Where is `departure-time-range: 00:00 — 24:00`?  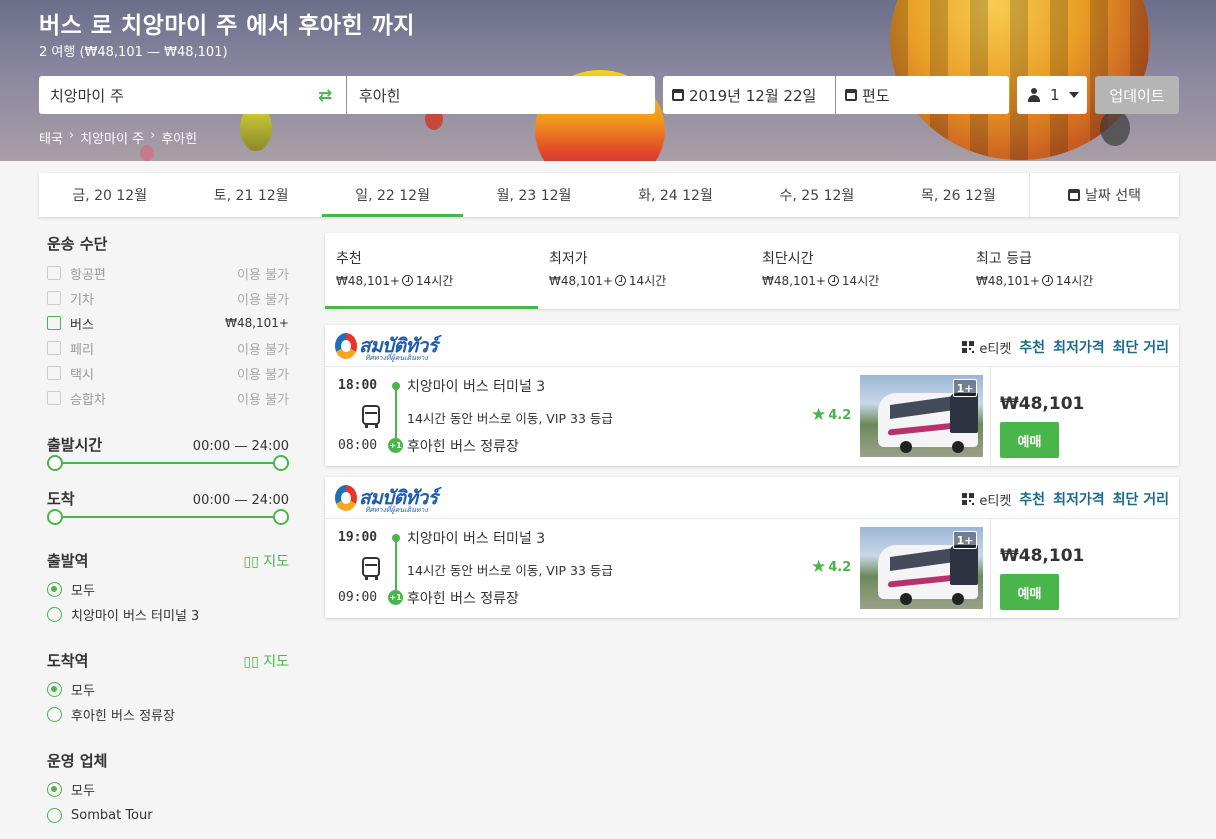
departure-time-range: 00:00 — 24:00 is located at coordinates (240, 446).